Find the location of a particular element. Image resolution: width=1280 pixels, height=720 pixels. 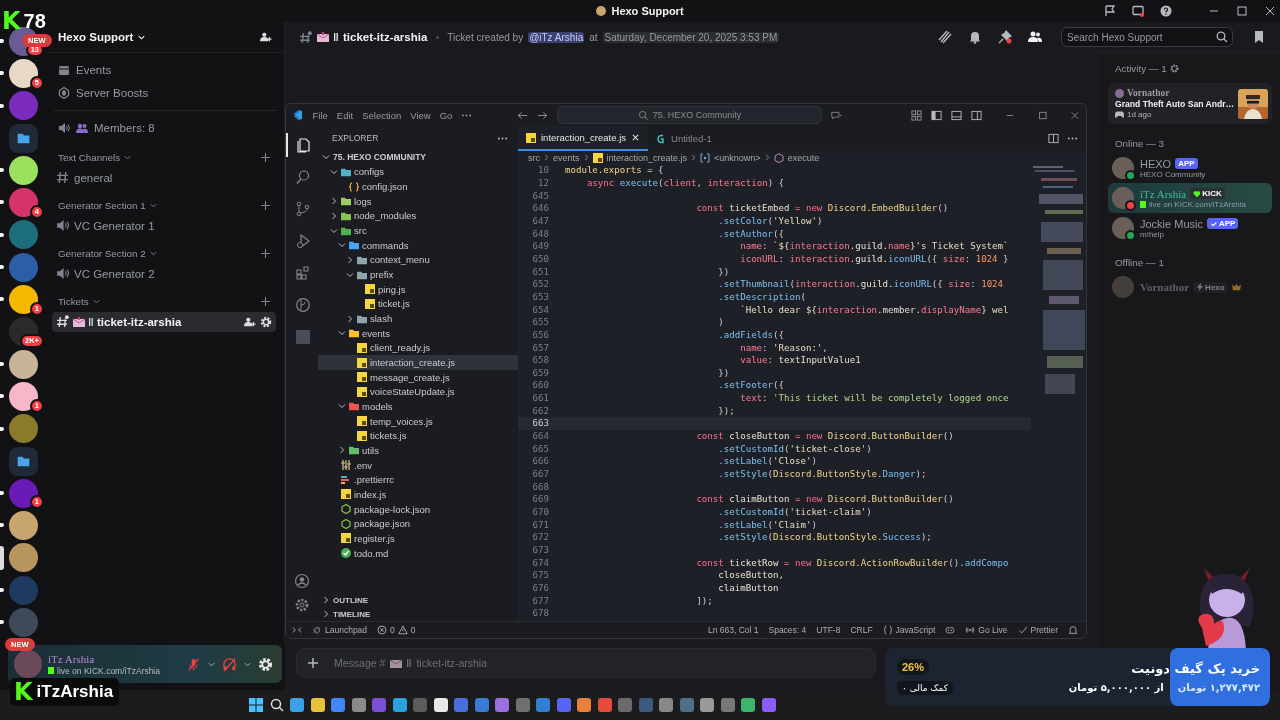

editor-tab: Untitled-1 is located at coordinates (684, 138).